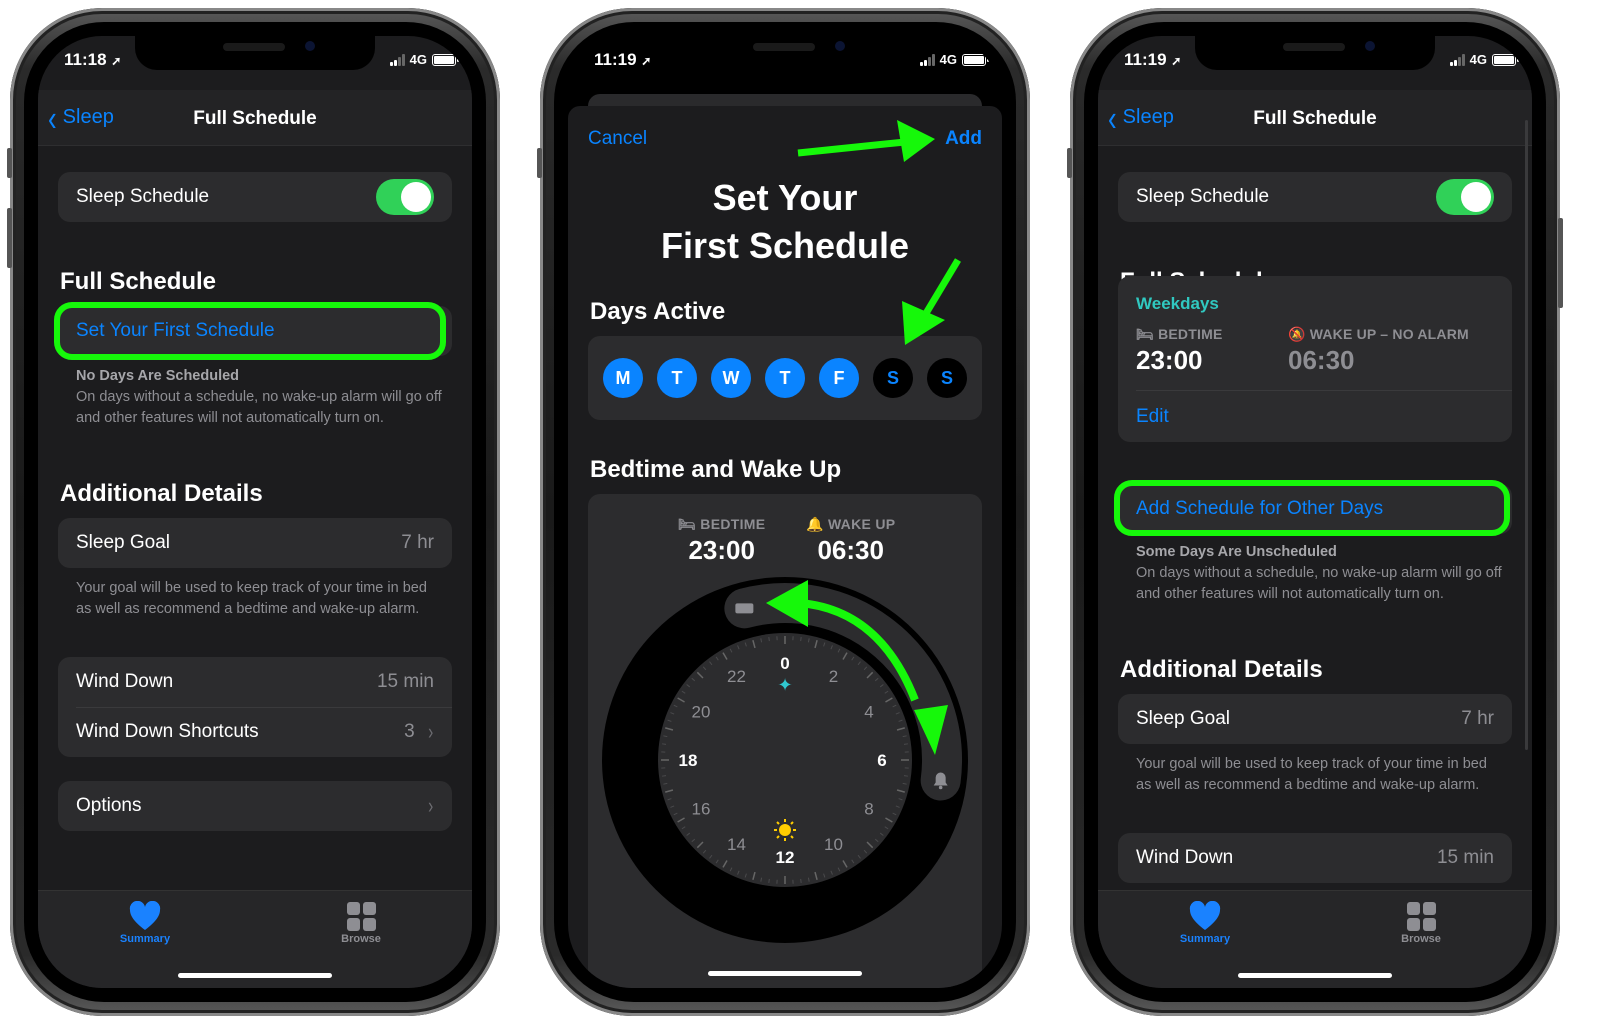  Describe the element at coordinates (975, 59) in the screenshot. I see `battery-icon` at that location.